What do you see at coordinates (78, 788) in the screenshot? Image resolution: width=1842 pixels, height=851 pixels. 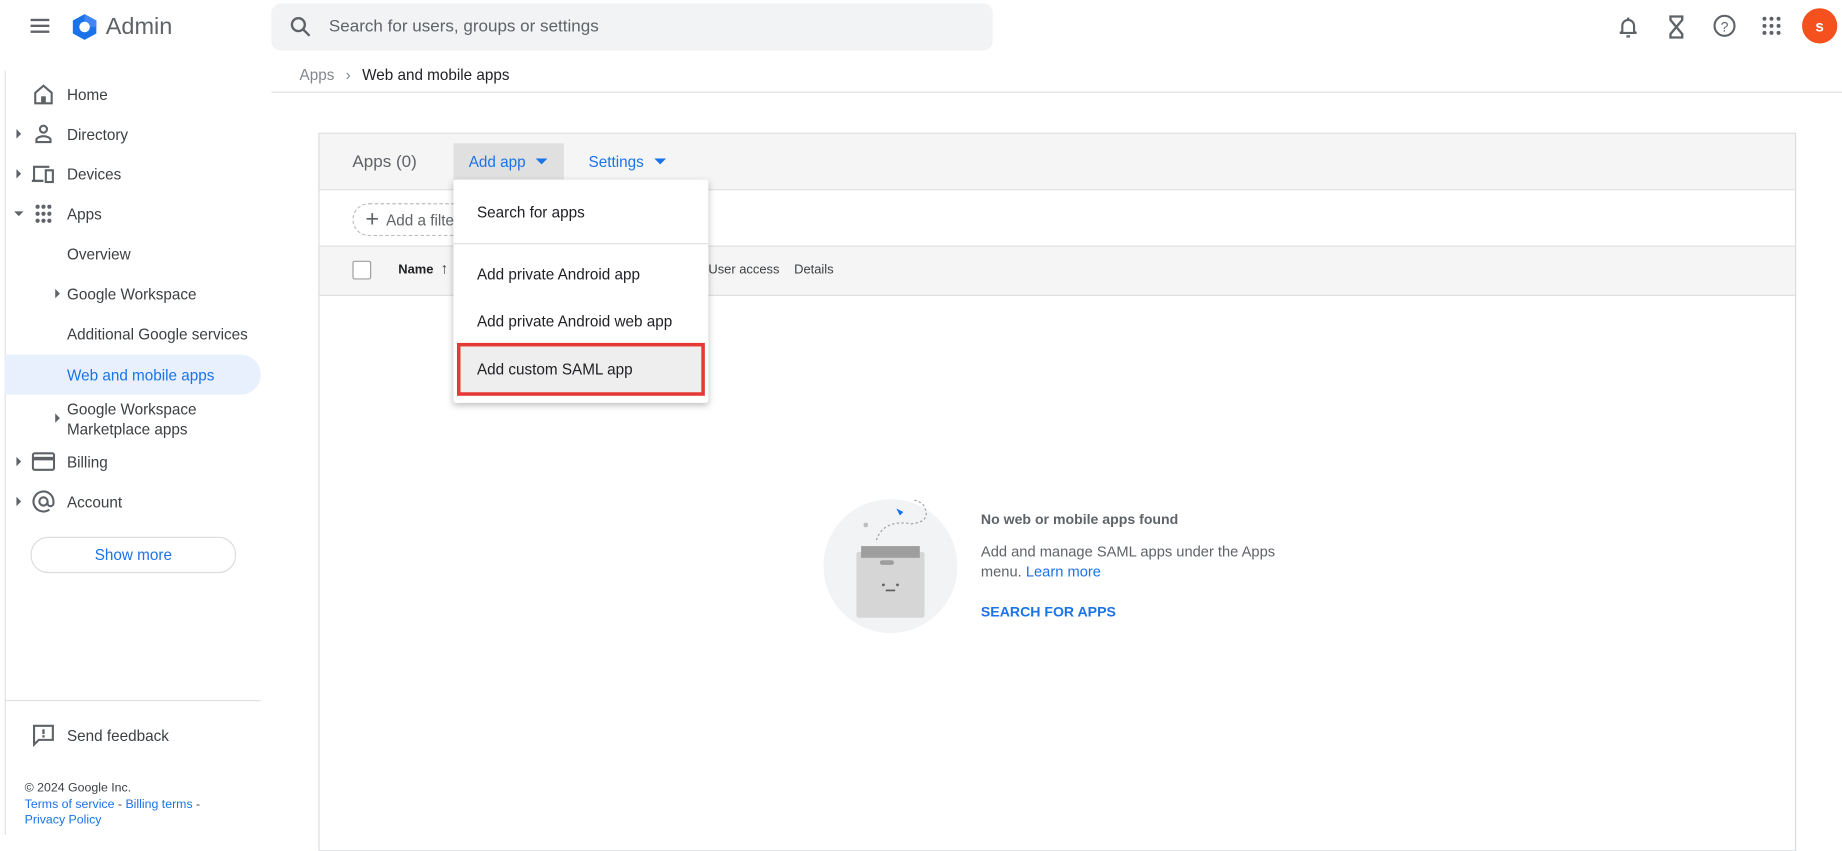 I see `copyright: © 2024 Google Inc.` at bounding box center [78, 788].